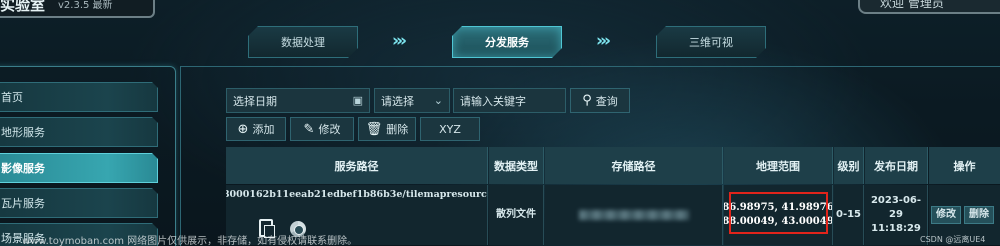  What do you see at coordinates (298, 100) in the screenshot?
I see `date-picker-input: 选择日期 ▣` at bounding box center [298, 100].